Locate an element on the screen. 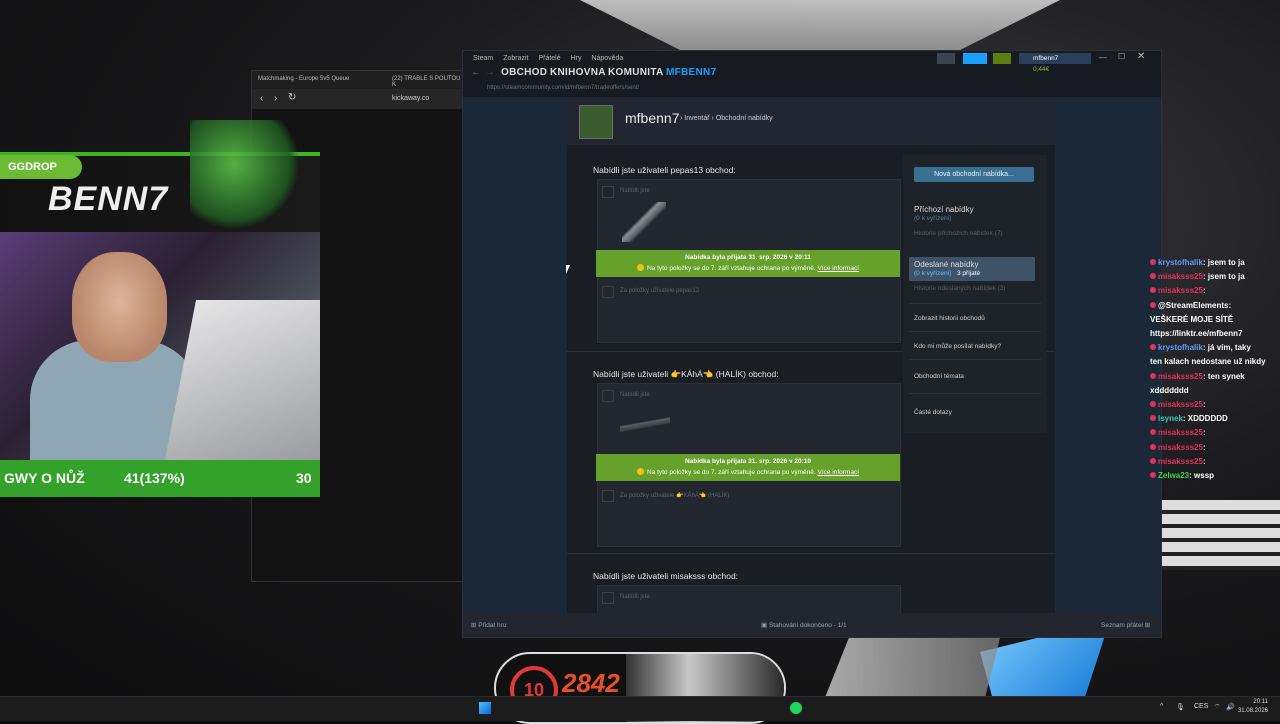 The width and height of the screenshot is (1280, 724). chat-message: @StreamElements: is located at coordinates (1190, 305).